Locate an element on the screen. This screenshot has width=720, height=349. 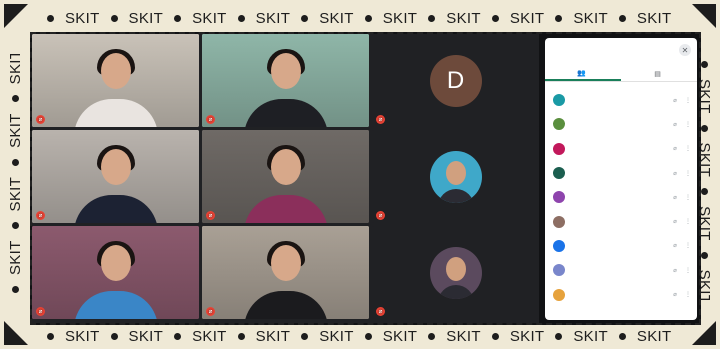
tab-people: 👥 is located at coordinates (583, 73).